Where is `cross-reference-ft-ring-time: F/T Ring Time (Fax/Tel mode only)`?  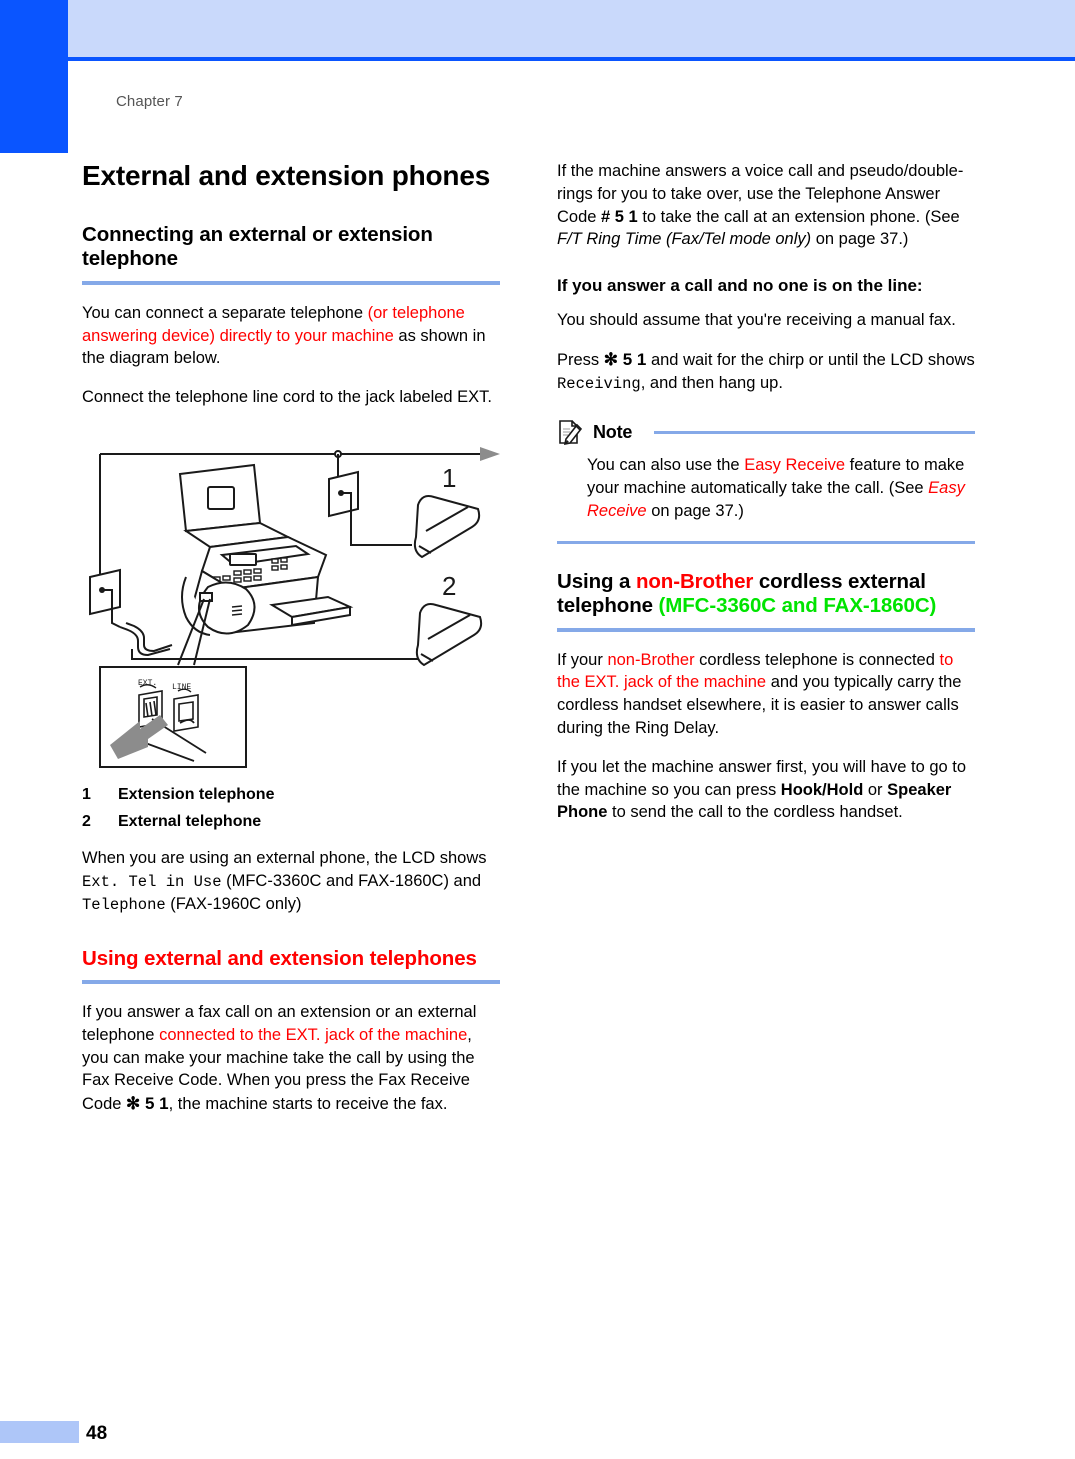
cross-reference-ft-ring-time: F/T Ring Time (Fax/Tel mode only) is located at coordinates (684, 239).